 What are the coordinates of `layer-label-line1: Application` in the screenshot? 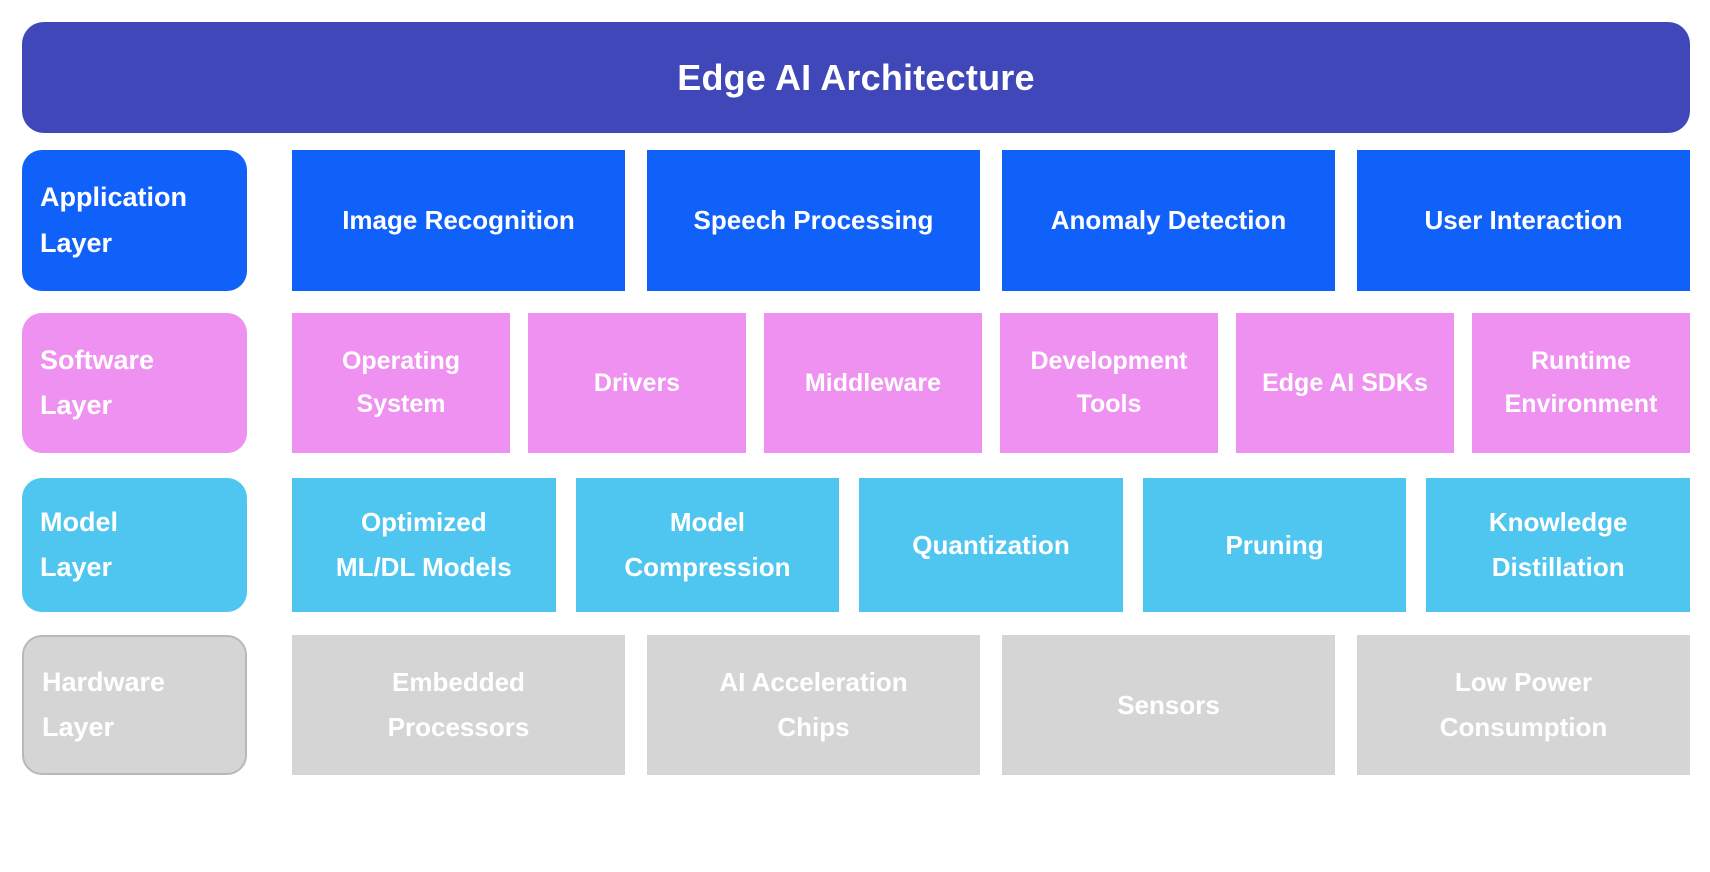 It's located at (113, 197).